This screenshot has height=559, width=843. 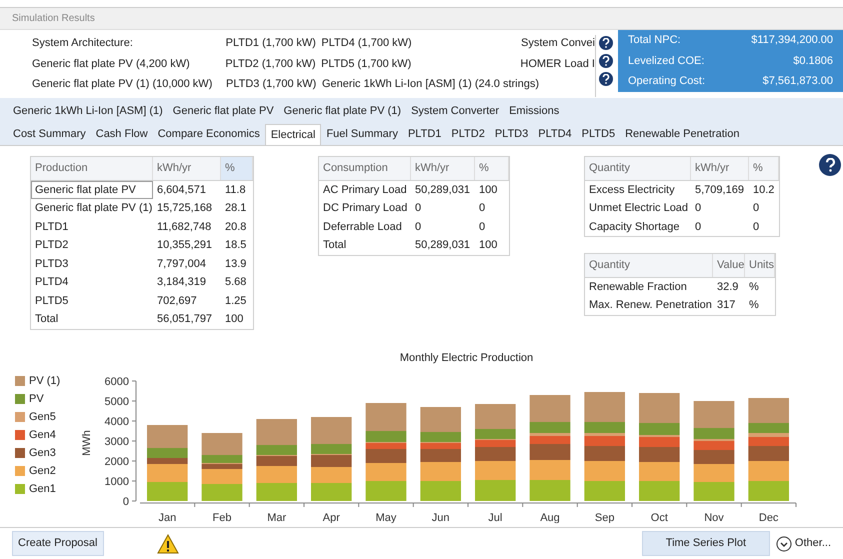 I want to click on table-cell-text: PLTD4, so click(x=52, y=282).